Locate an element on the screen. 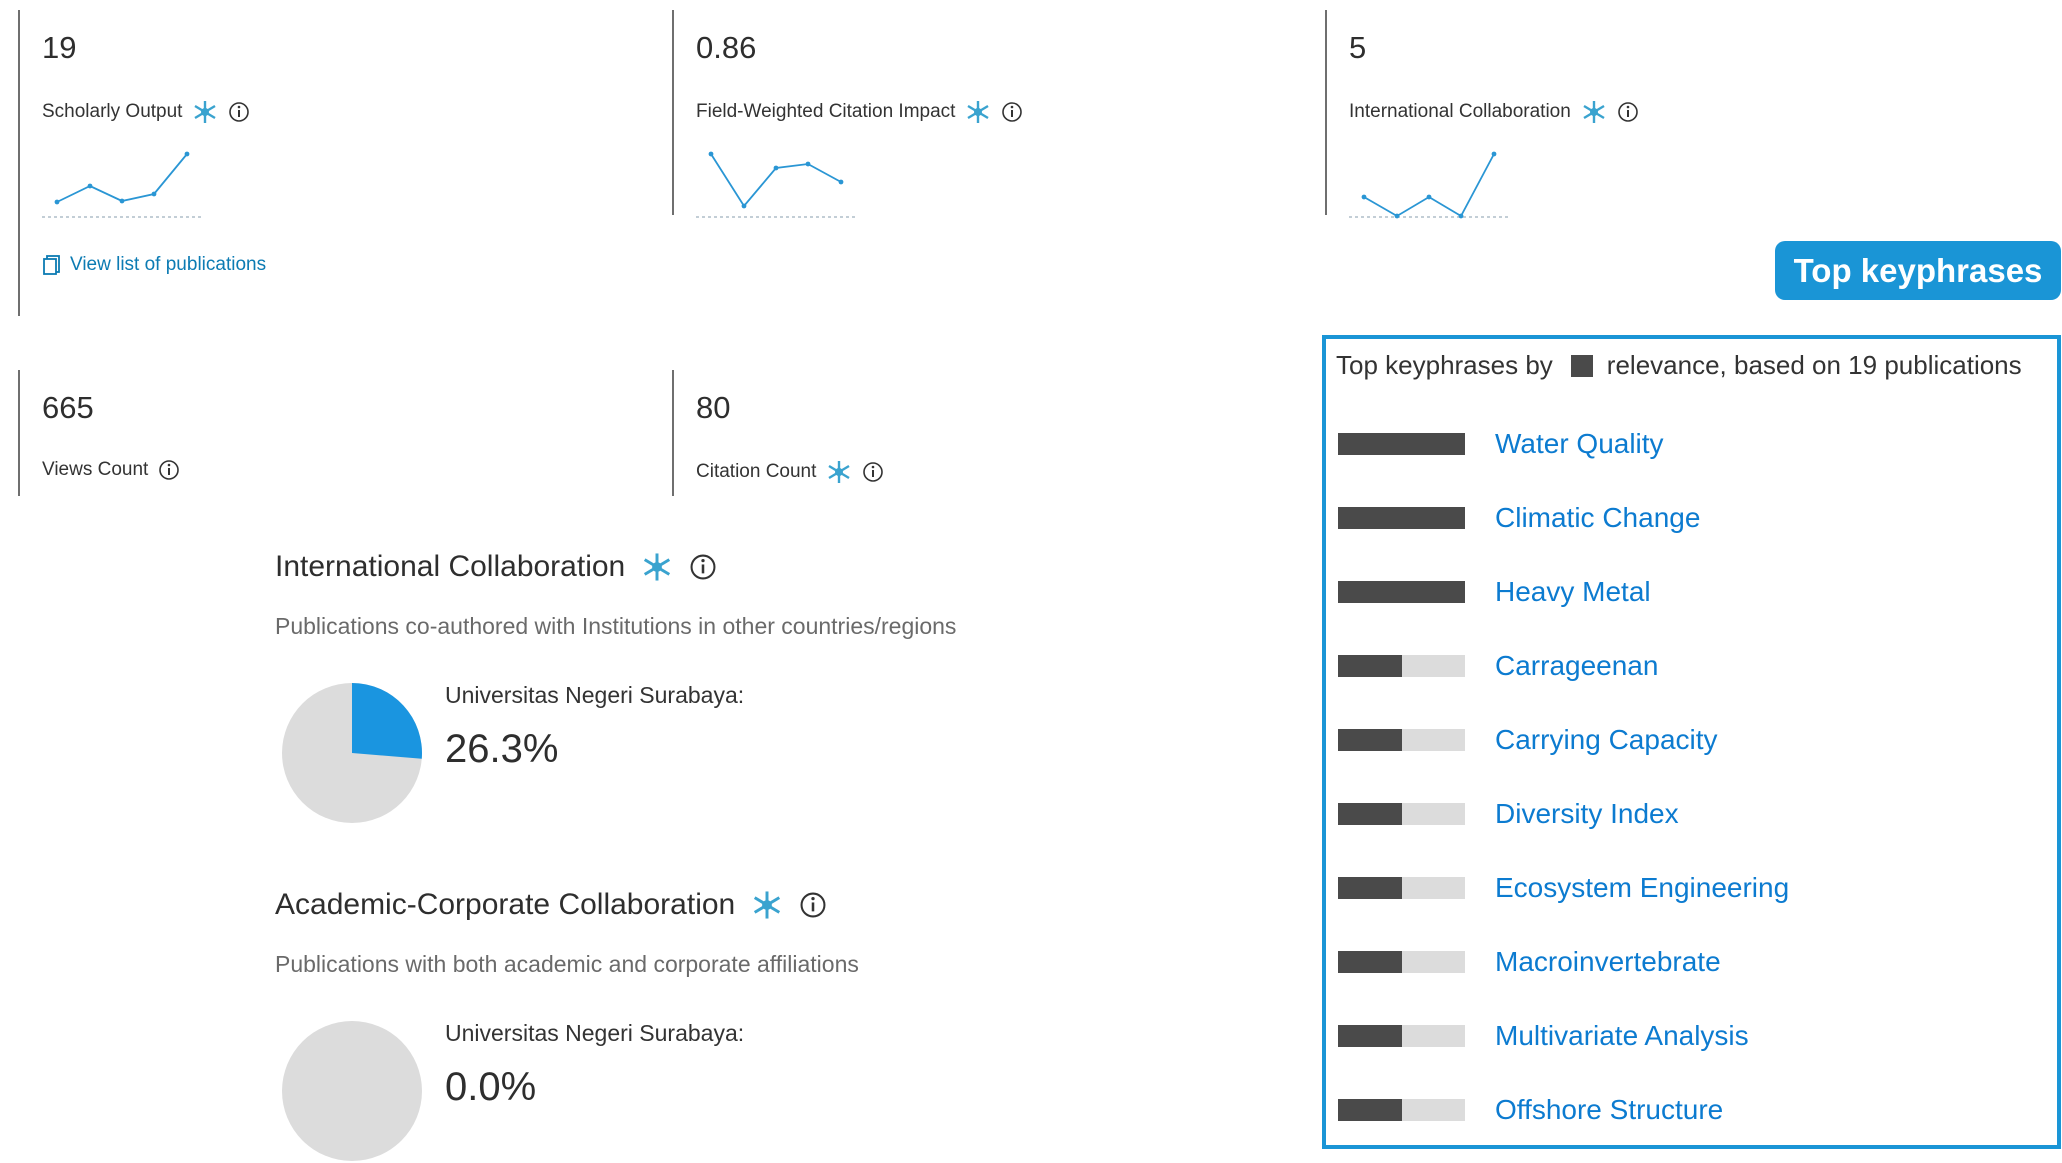  intl-collab-pie is located at coordinates (352, 753).